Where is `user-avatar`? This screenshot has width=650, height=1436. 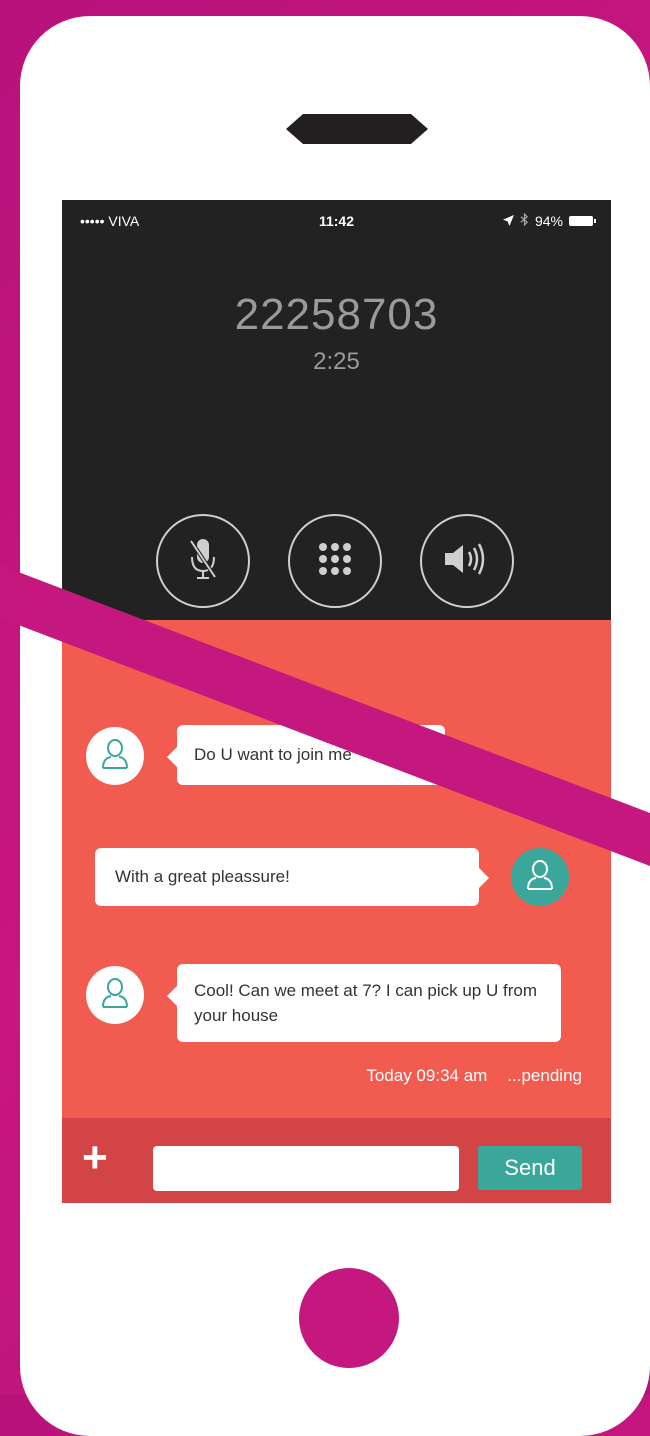
user-avatar is located at coordinates (540, 877).